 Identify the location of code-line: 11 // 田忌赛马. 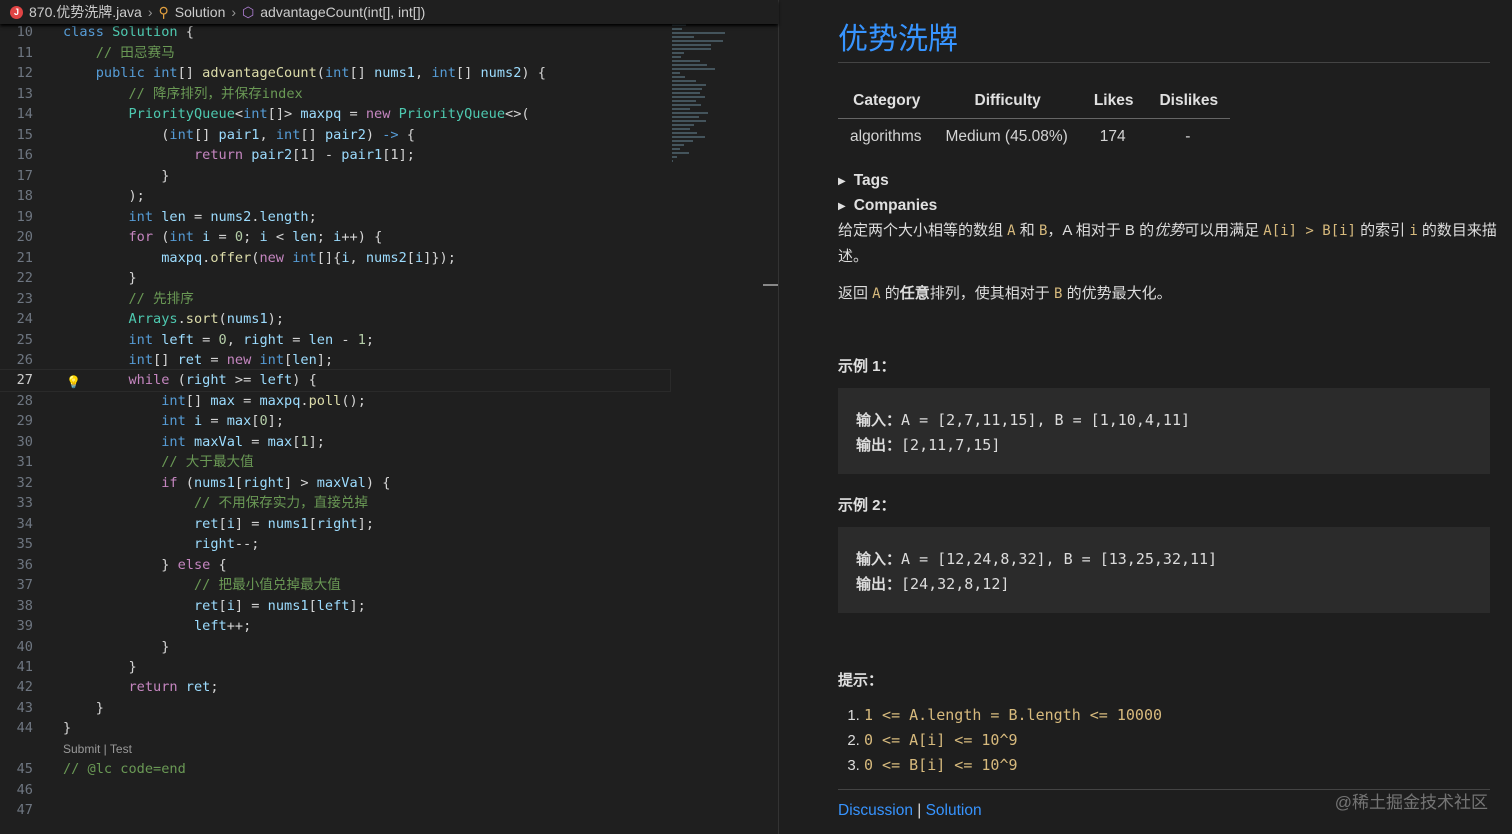
(335, 53).